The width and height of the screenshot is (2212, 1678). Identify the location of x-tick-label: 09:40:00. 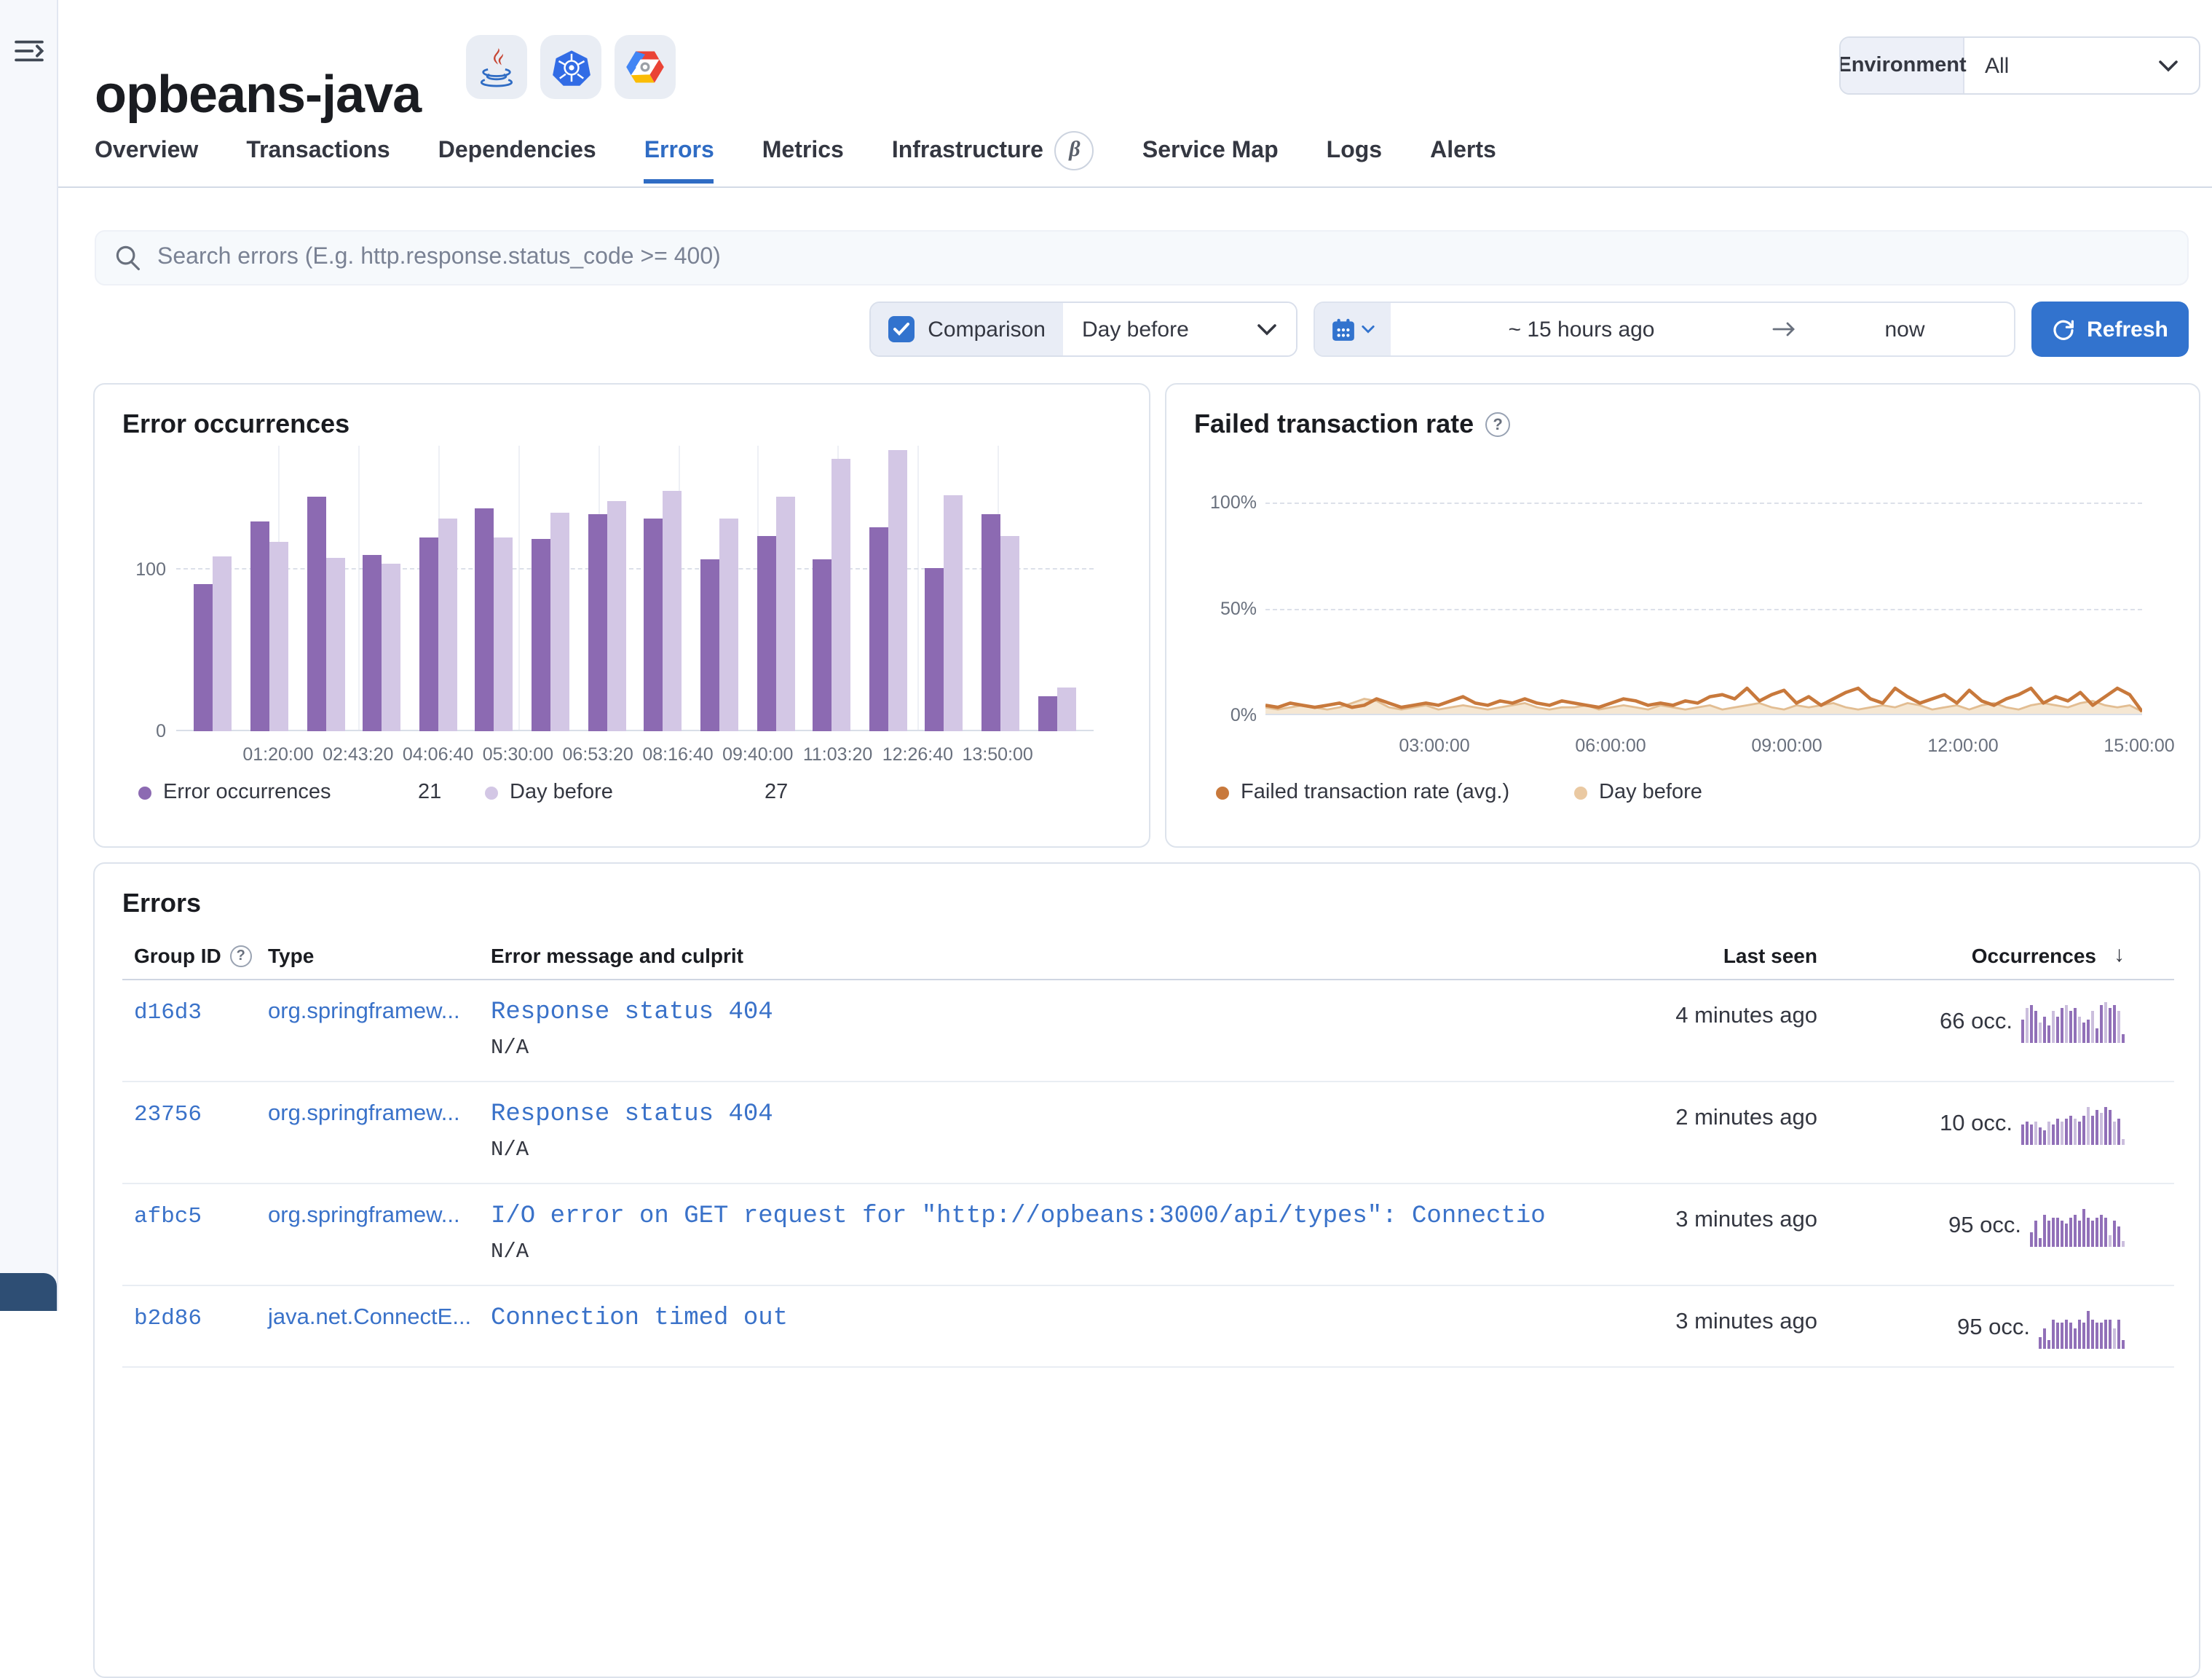
(758, 754).